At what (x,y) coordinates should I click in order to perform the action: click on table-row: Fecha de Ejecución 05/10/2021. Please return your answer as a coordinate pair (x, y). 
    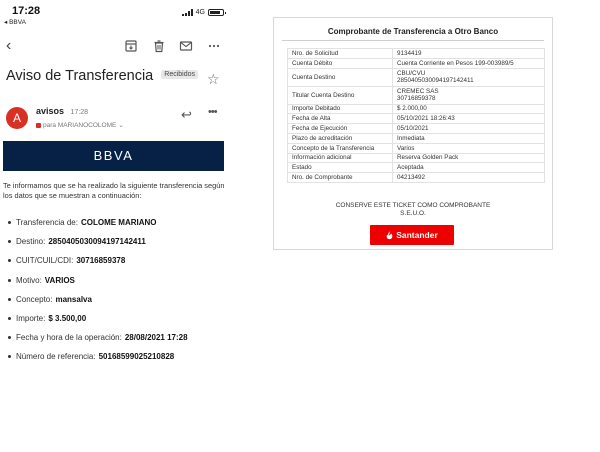
    Looking at the image, I should click on (416, 128).